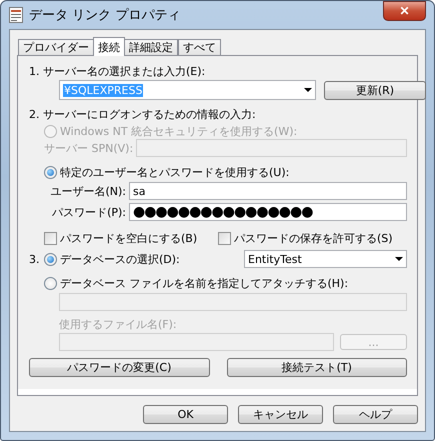 Image resolution: width=435 pixels, height=441 pixels. Describe the element at coordinates (375, 90) in the screenshot. I see `refresh-button: 更新(R)` at that location.